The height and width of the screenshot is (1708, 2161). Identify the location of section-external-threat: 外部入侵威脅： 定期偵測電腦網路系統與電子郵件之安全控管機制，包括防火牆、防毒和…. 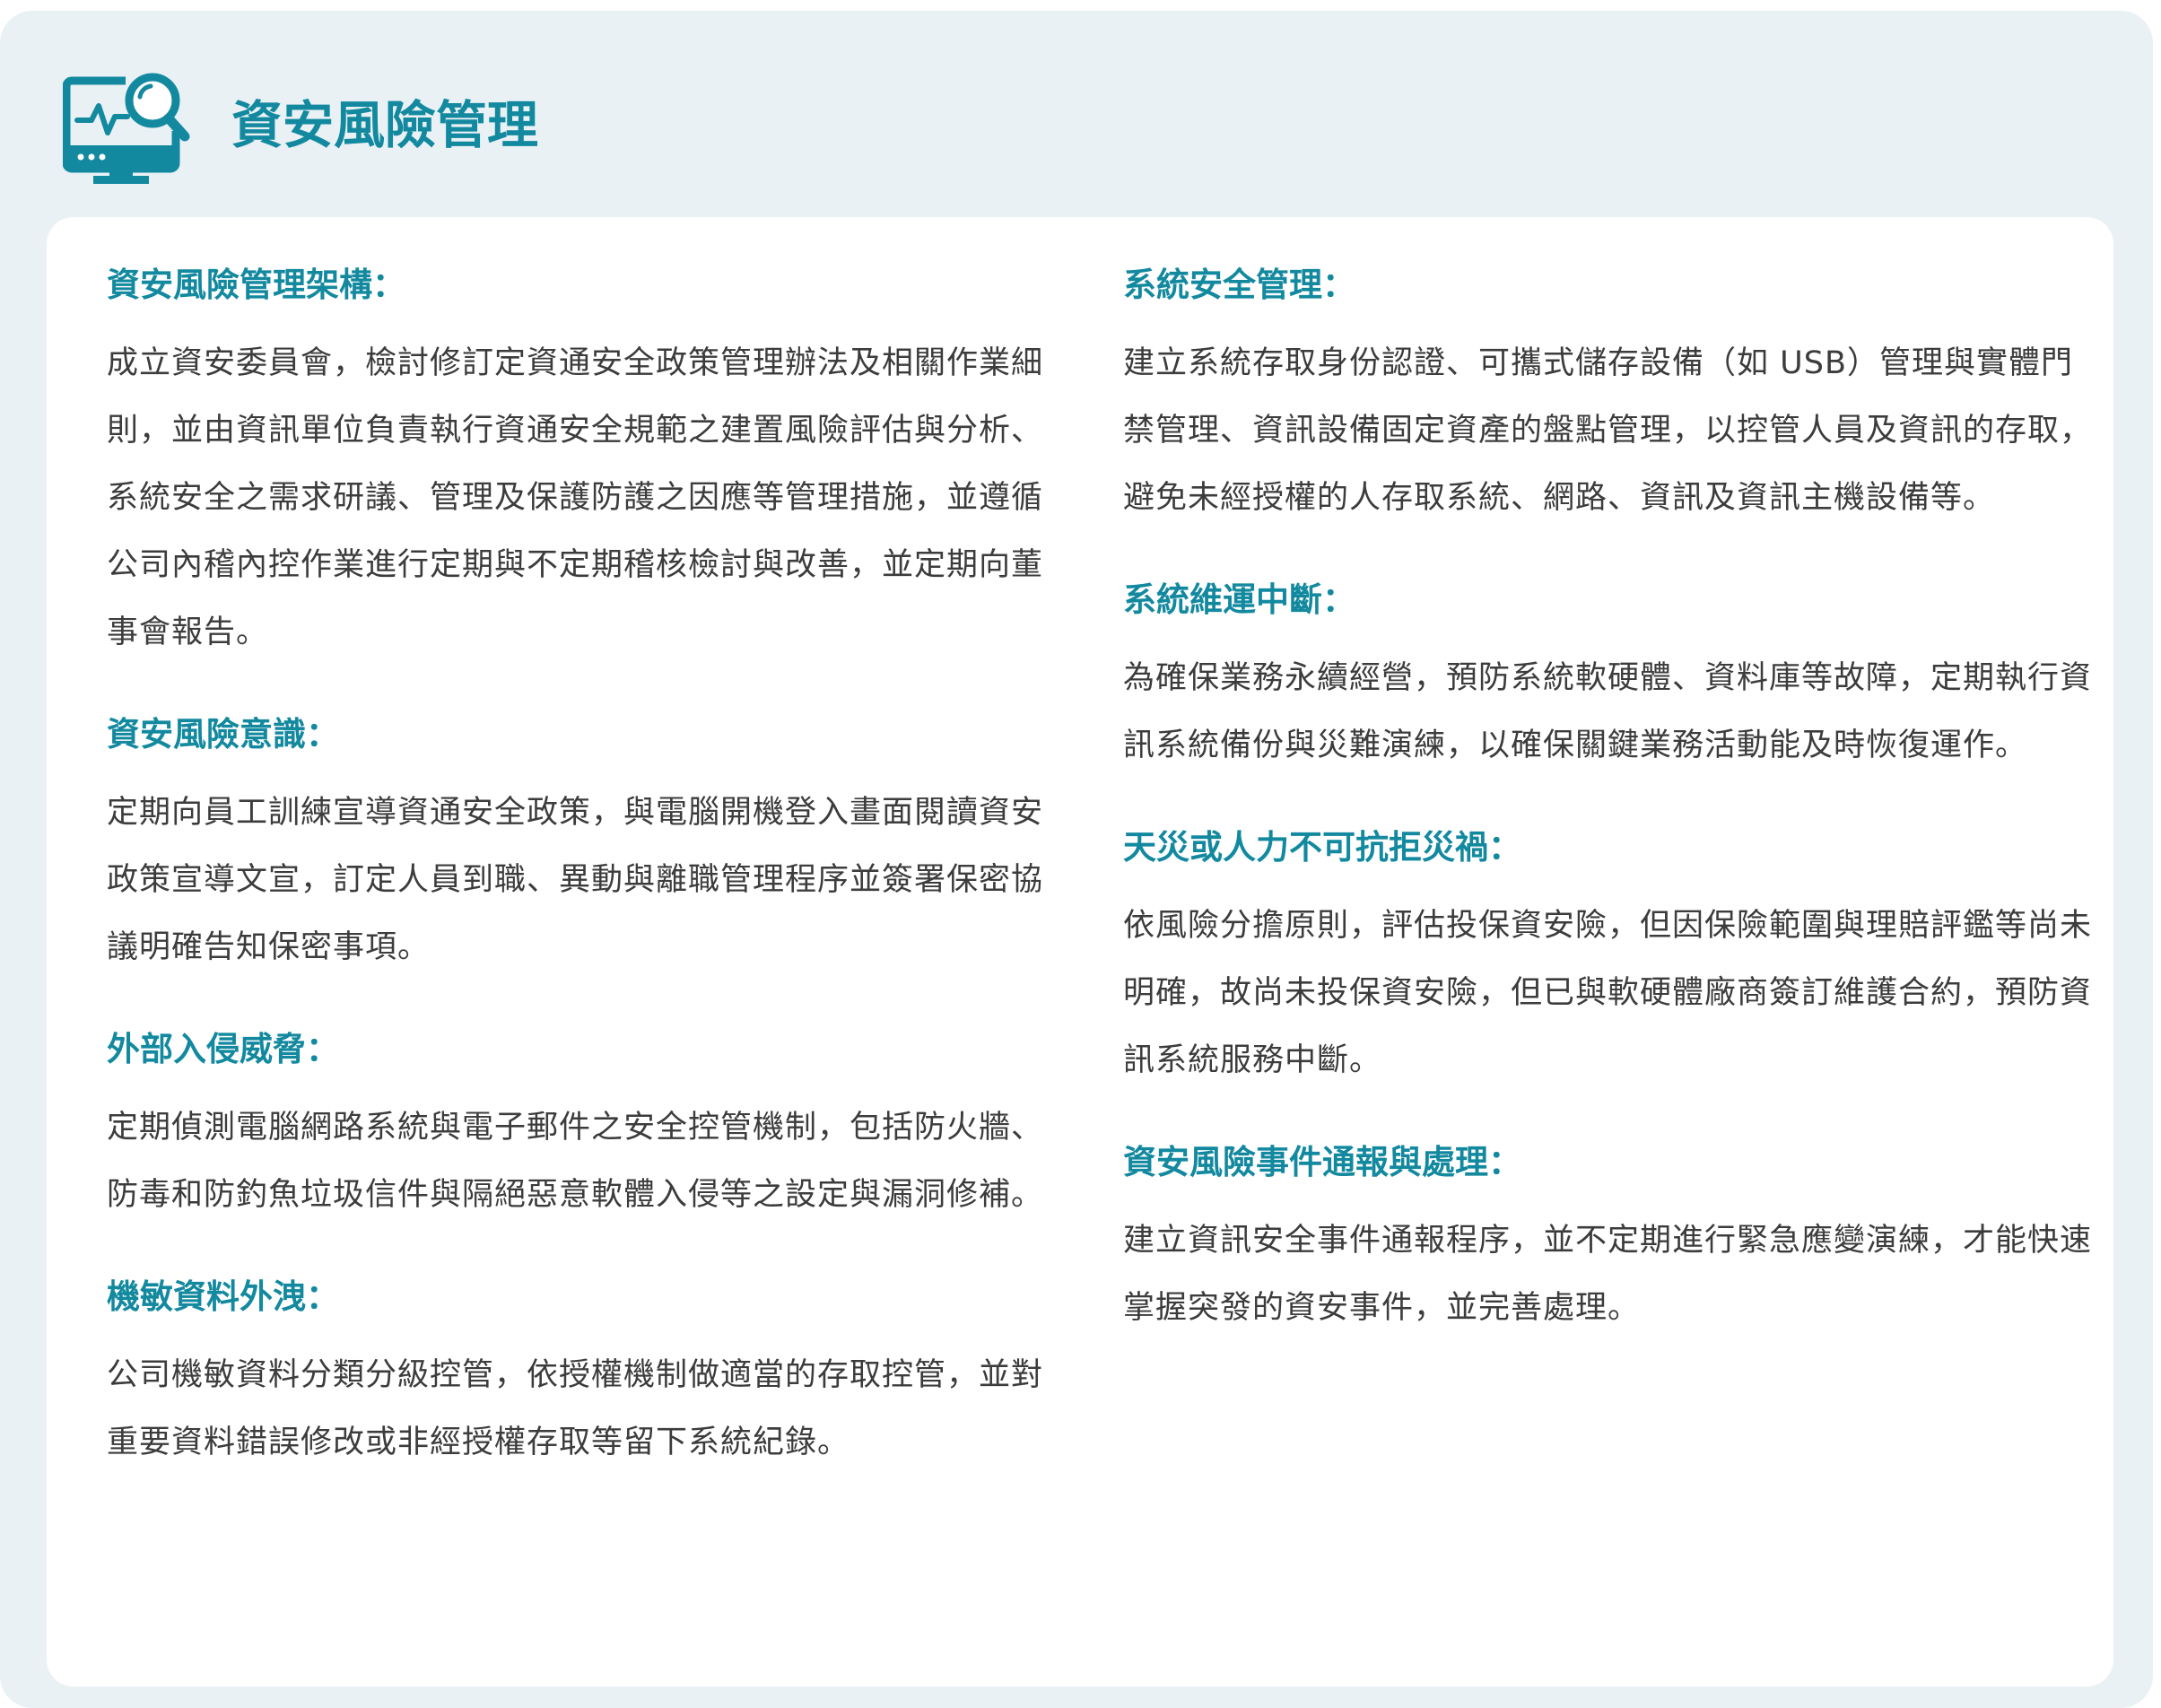
(582, 1127).